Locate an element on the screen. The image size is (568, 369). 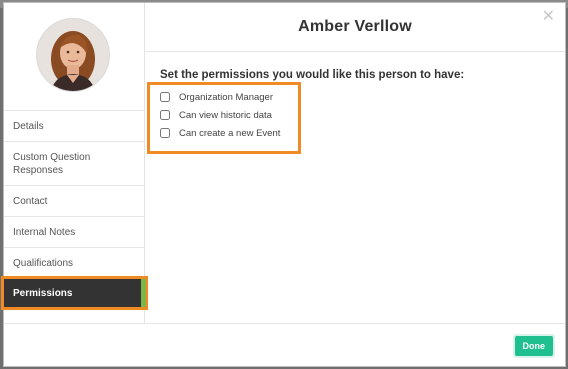
sidebar-item-custom-question-responses: Custom Question Responses is located at coordinates (74, 163).